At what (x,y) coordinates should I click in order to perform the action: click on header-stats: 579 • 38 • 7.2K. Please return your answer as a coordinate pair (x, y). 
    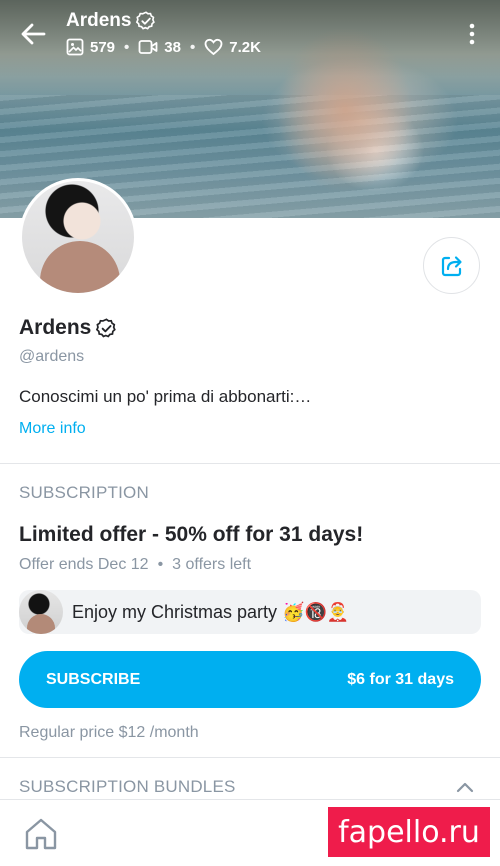
    Looking at the image, I should click on (163, 47).